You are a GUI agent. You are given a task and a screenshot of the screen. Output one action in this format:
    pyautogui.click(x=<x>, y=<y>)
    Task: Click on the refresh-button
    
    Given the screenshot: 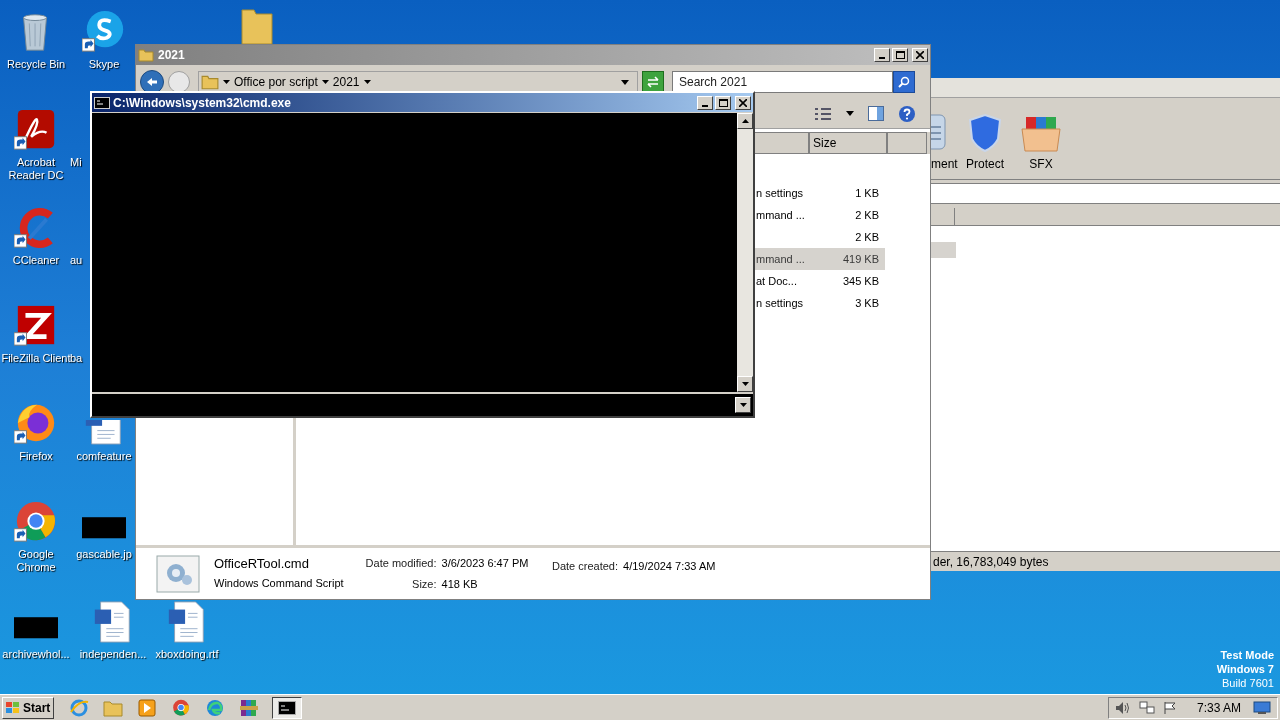 What is the action you would take?
    pyautogui.click(x=653, y=82)
    